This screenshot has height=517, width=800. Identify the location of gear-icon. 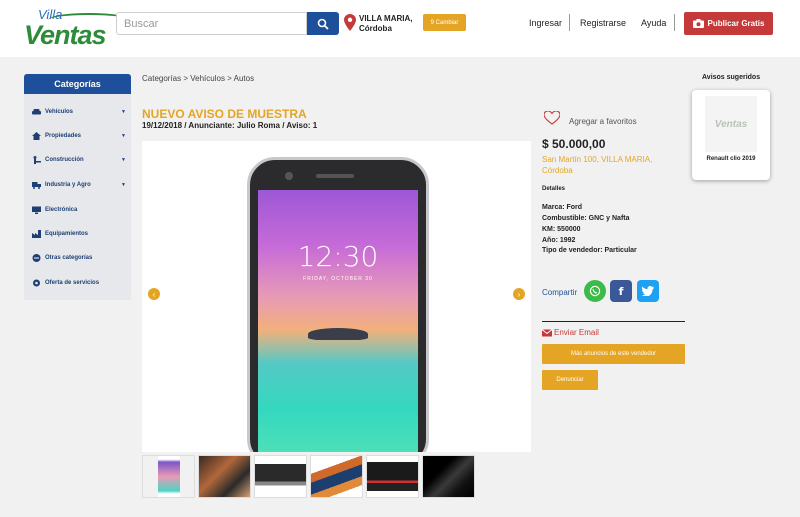
(36, 283).